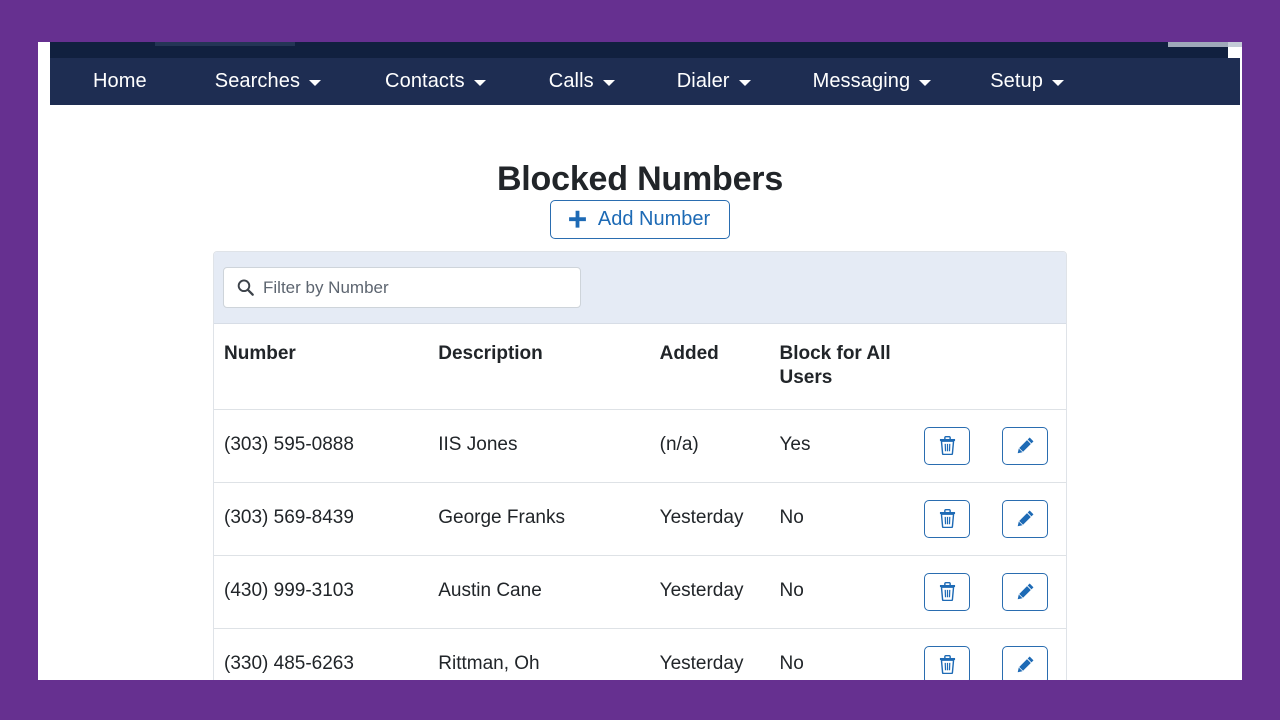 This screenshot has width=1280, height=720. Describe the element at coordinates (719, 446) in the screenshot. I see `cell-added: (n/a)` at that location.